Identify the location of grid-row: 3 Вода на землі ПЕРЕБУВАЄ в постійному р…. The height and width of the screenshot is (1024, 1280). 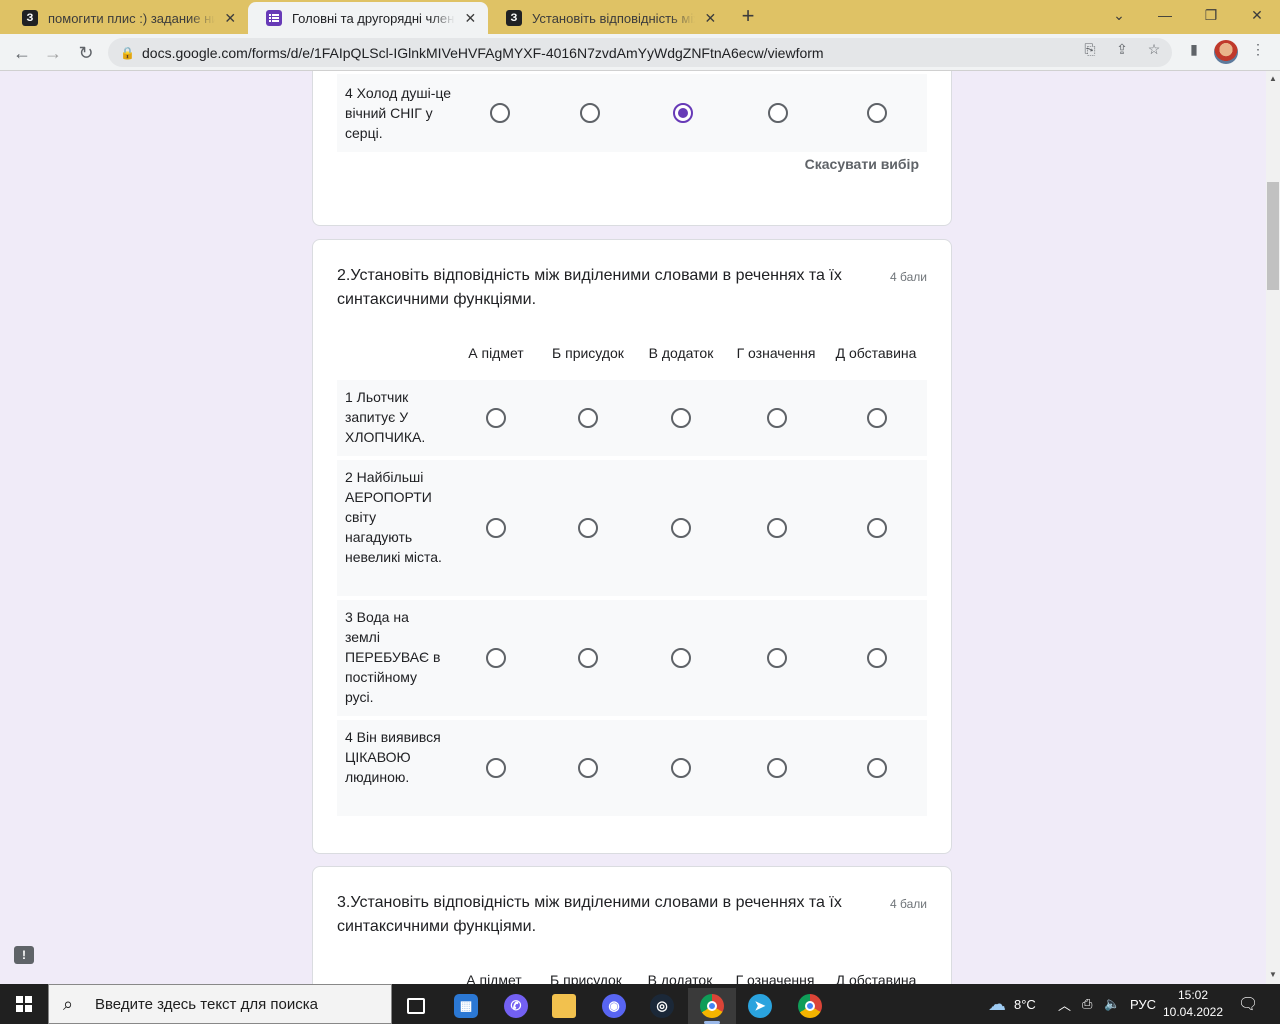
(632, 658).